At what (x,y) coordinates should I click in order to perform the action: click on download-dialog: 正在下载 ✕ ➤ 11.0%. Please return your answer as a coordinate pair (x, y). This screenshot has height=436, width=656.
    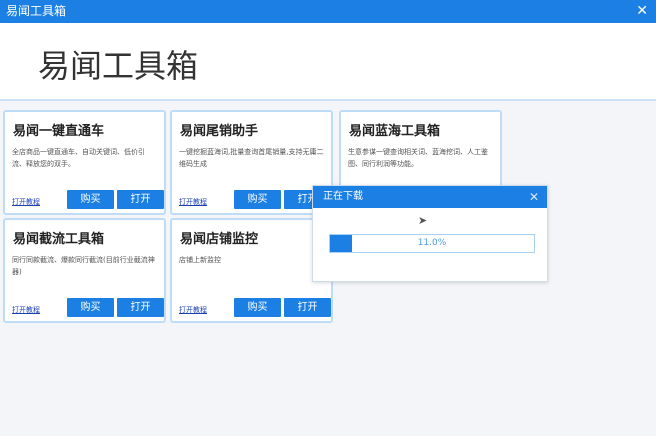
    Looking at the image, I should click on (430, 233).